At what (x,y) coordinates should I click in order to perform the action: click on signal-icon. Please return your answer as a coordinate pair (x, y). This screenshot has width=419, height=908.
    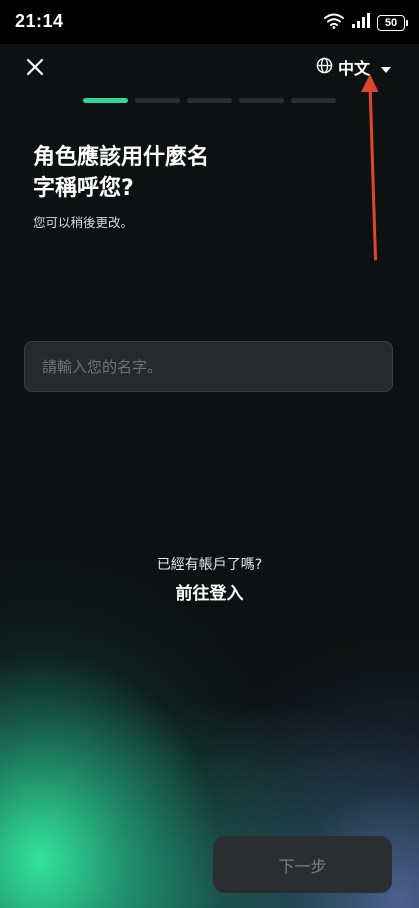
    Looking at the image, I should click on (361, 22).